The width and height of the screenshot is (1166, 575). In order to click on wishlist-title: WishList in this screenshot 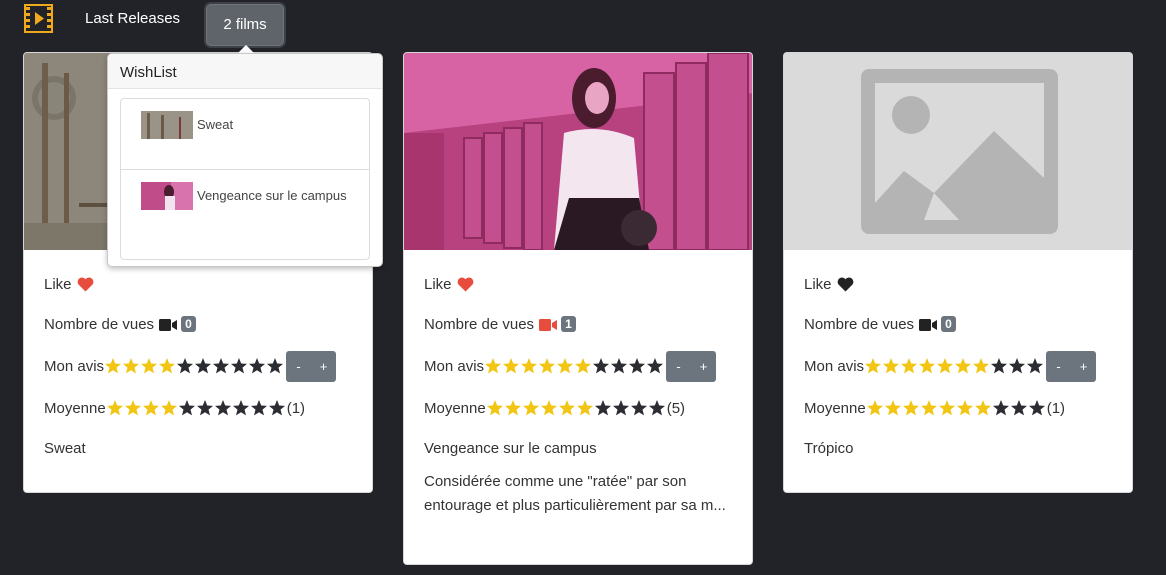, I will do `click(245, 71)`.